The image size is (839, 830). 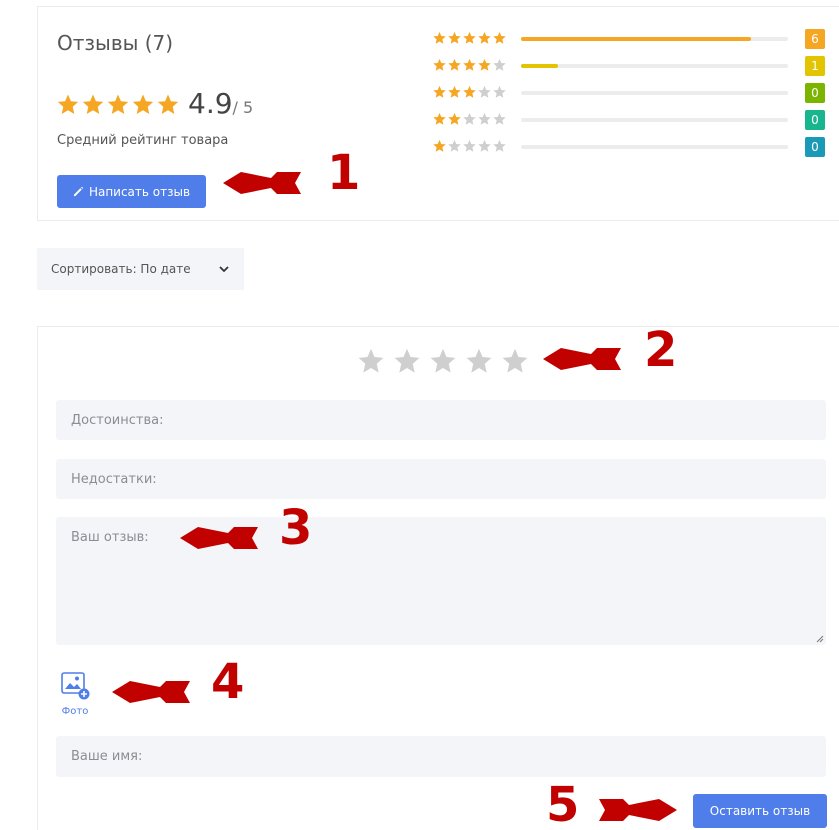 What do you see at coordinates (107, 756) in the screenshot?
I see `name-placeholder: Ваше имя:` at bounding box center [107, 756].